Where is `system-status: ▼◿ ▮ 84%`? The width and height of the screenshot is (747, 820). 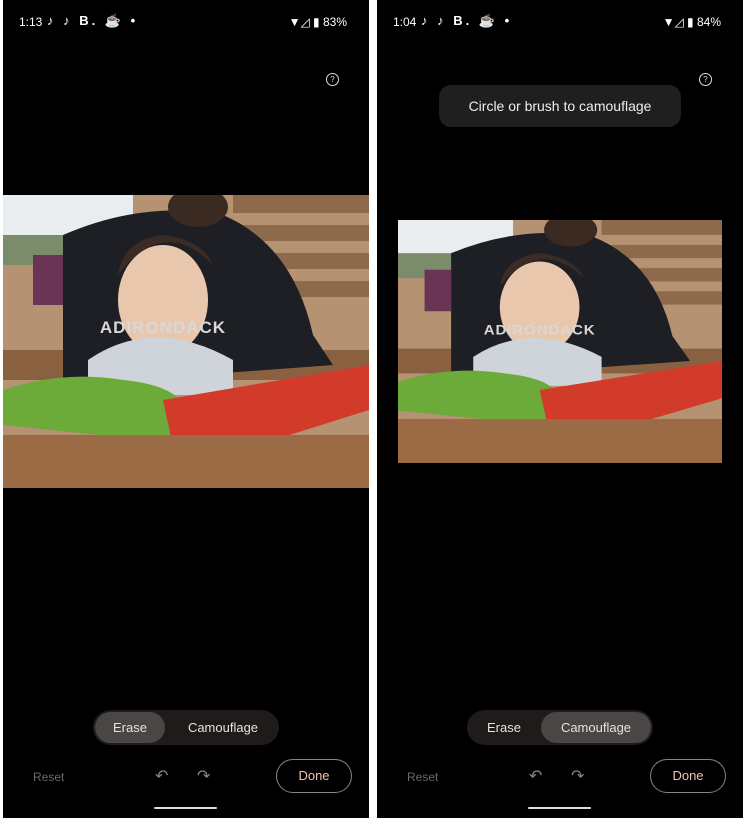
system-status: ▼◿ ▮ 84% is located at coordinates (692, 22).